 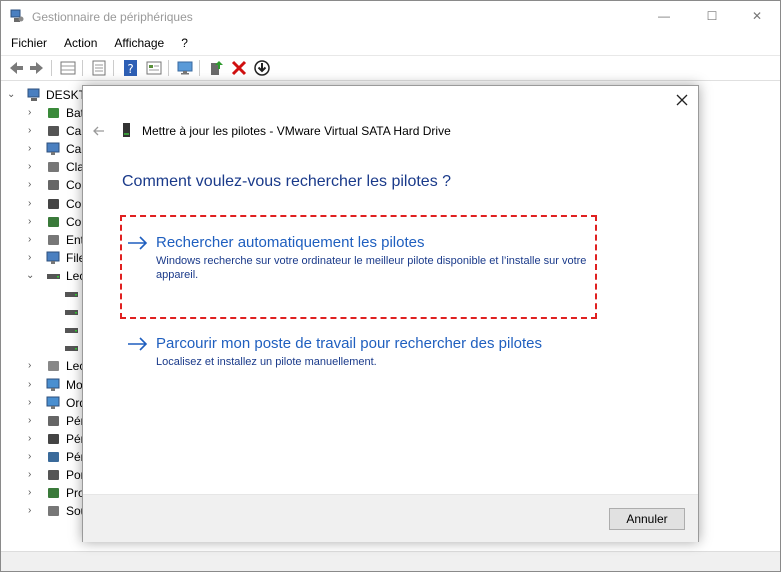 I want to click on dialog-footer: Annuler, so click(x=390, y=518).